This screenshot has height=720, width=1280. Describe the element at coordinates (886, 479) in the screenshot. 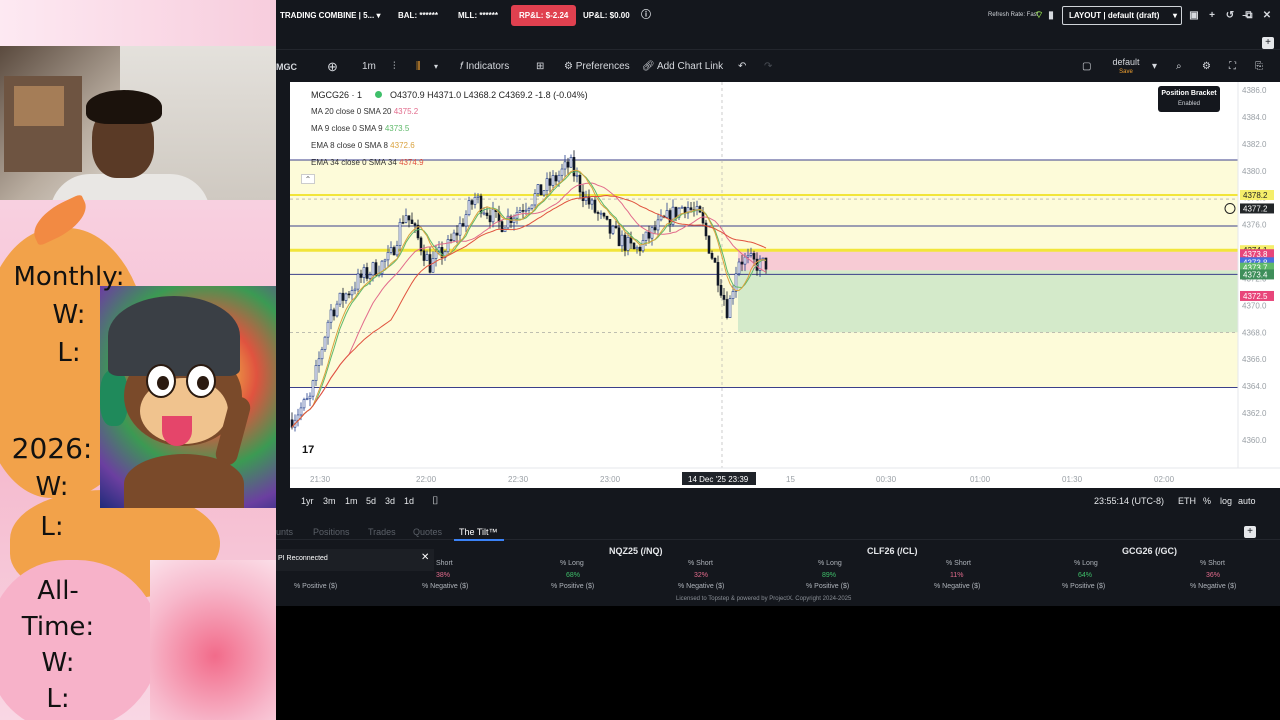

I see `time-axis-label: 00:30` at that location.